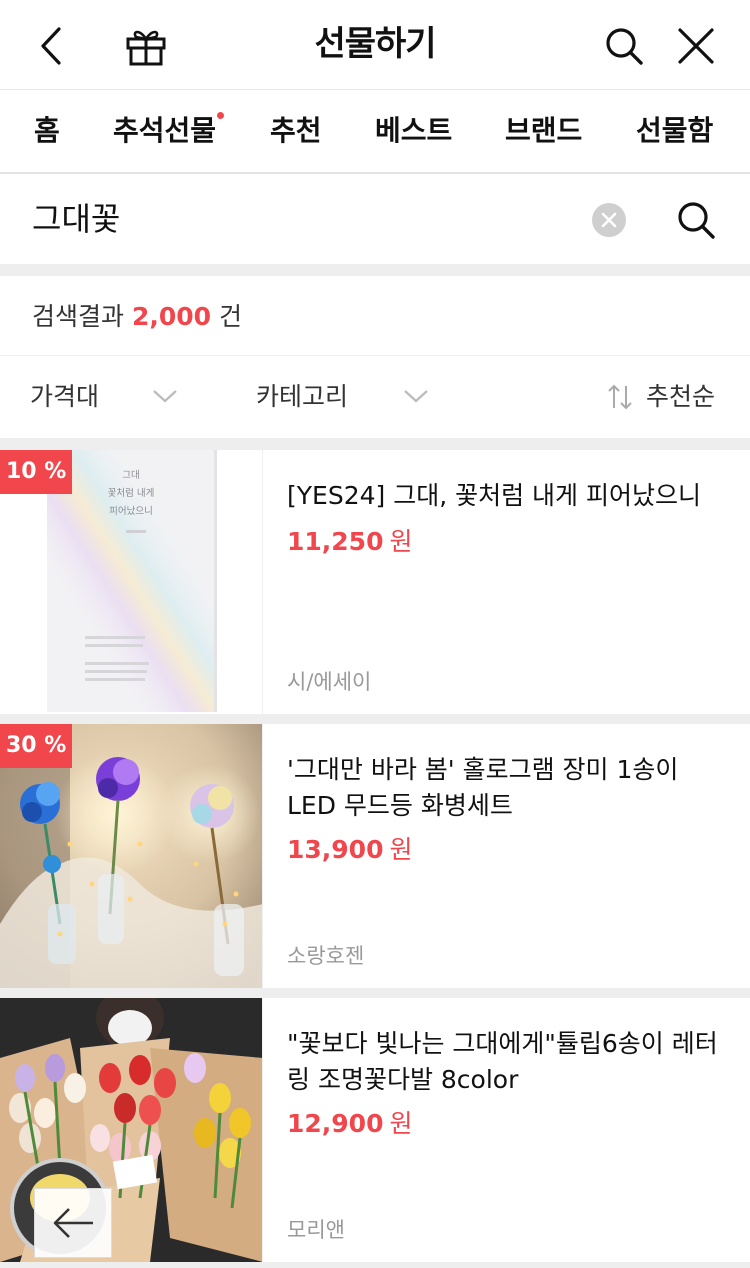 The width and height of the screenshot is (750, 1268). Describe the element at coordinates (316, 1230) in the screenshot. I see `product-shop: 모리앤` at that location.